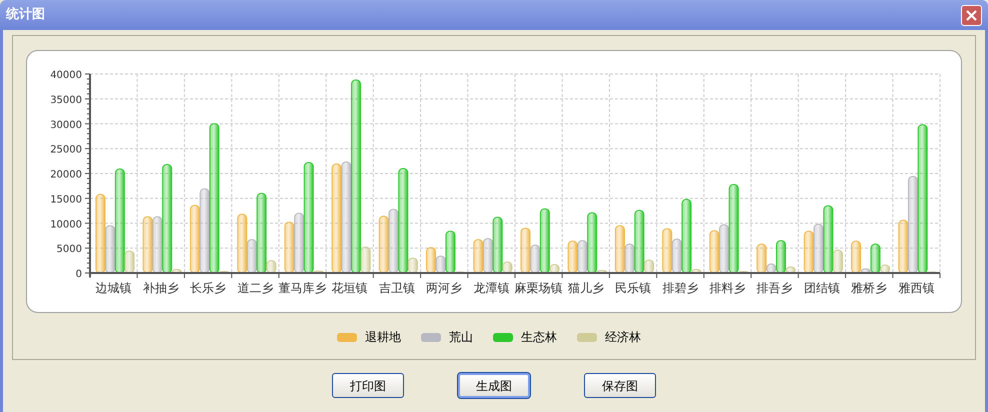 This screenshot has height=412, width=988. I want to click on x-tick-label: 补抽乡, so click(160, 288).